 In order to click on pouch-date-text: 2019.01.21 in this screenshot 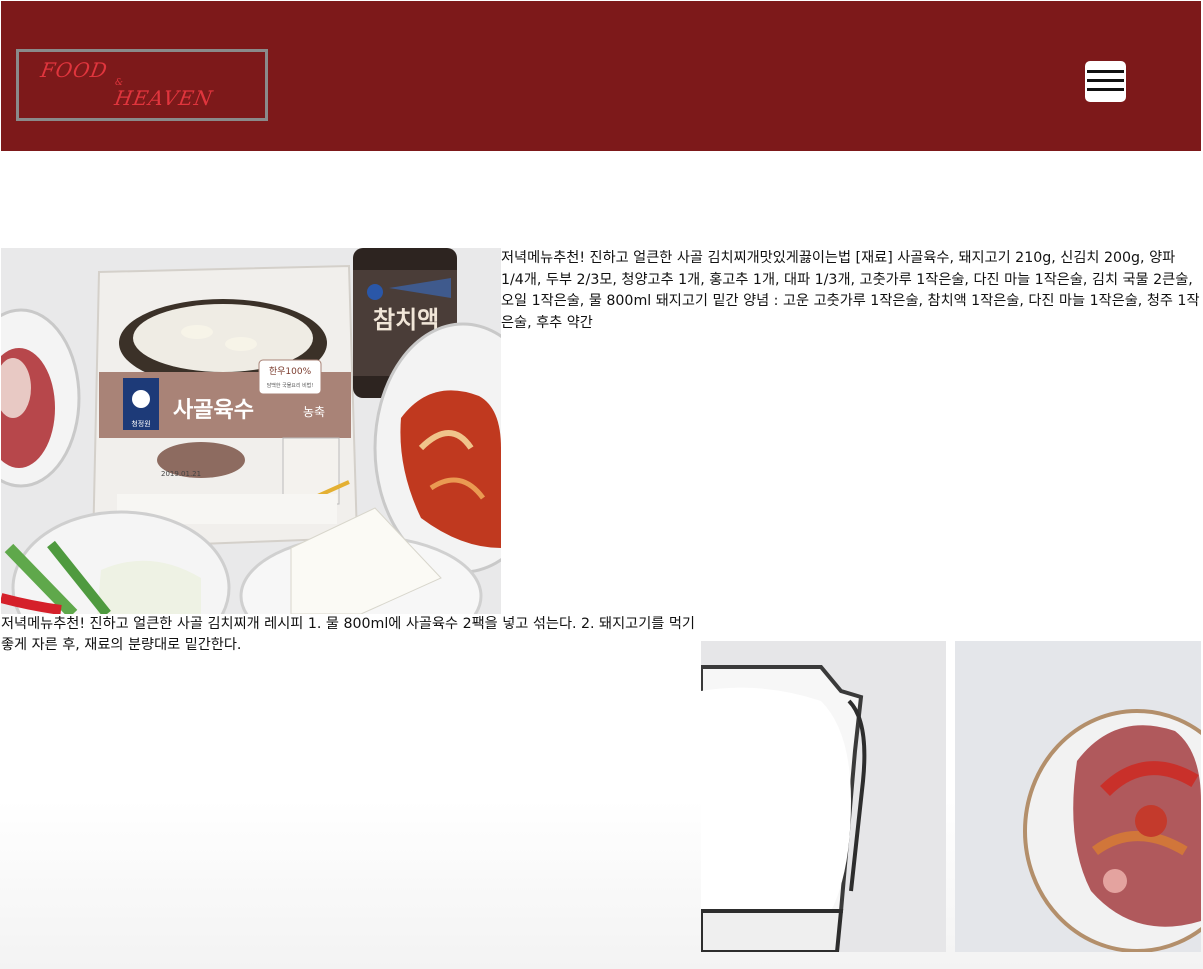, I will do `click(181, 474)`.